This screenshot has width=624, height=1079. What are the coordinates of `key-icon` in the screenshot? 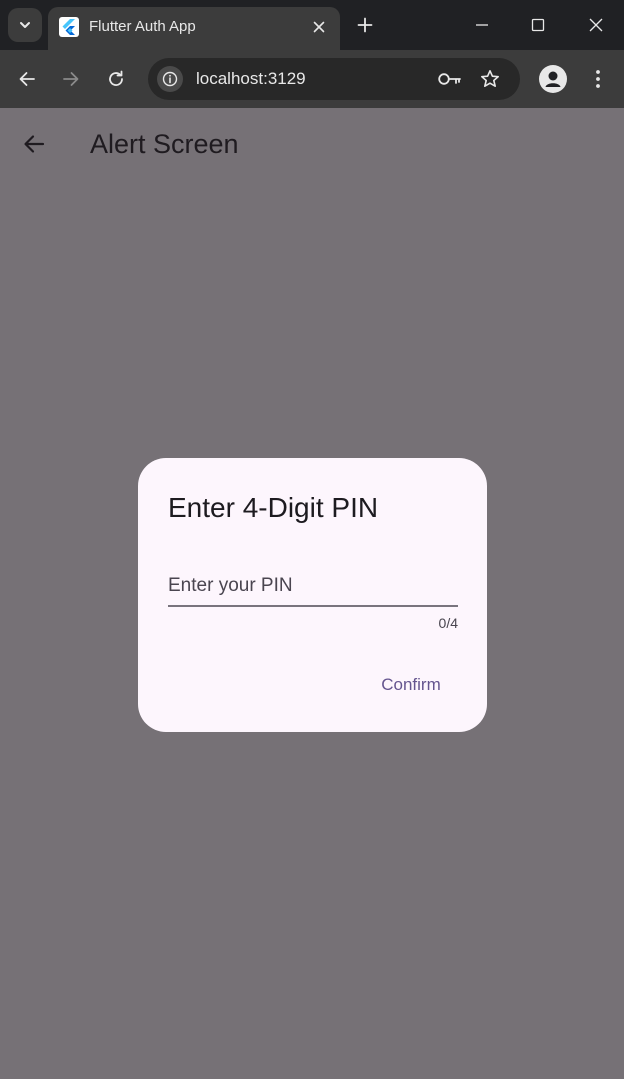 It's located at (449, 79).